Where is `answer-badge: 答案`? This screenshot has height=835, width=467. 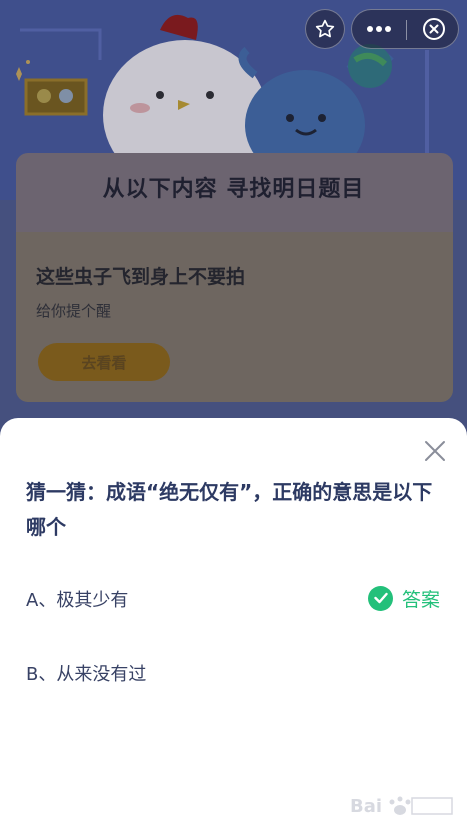
answer-badge: 答案 is located at coordinates (404, 598).